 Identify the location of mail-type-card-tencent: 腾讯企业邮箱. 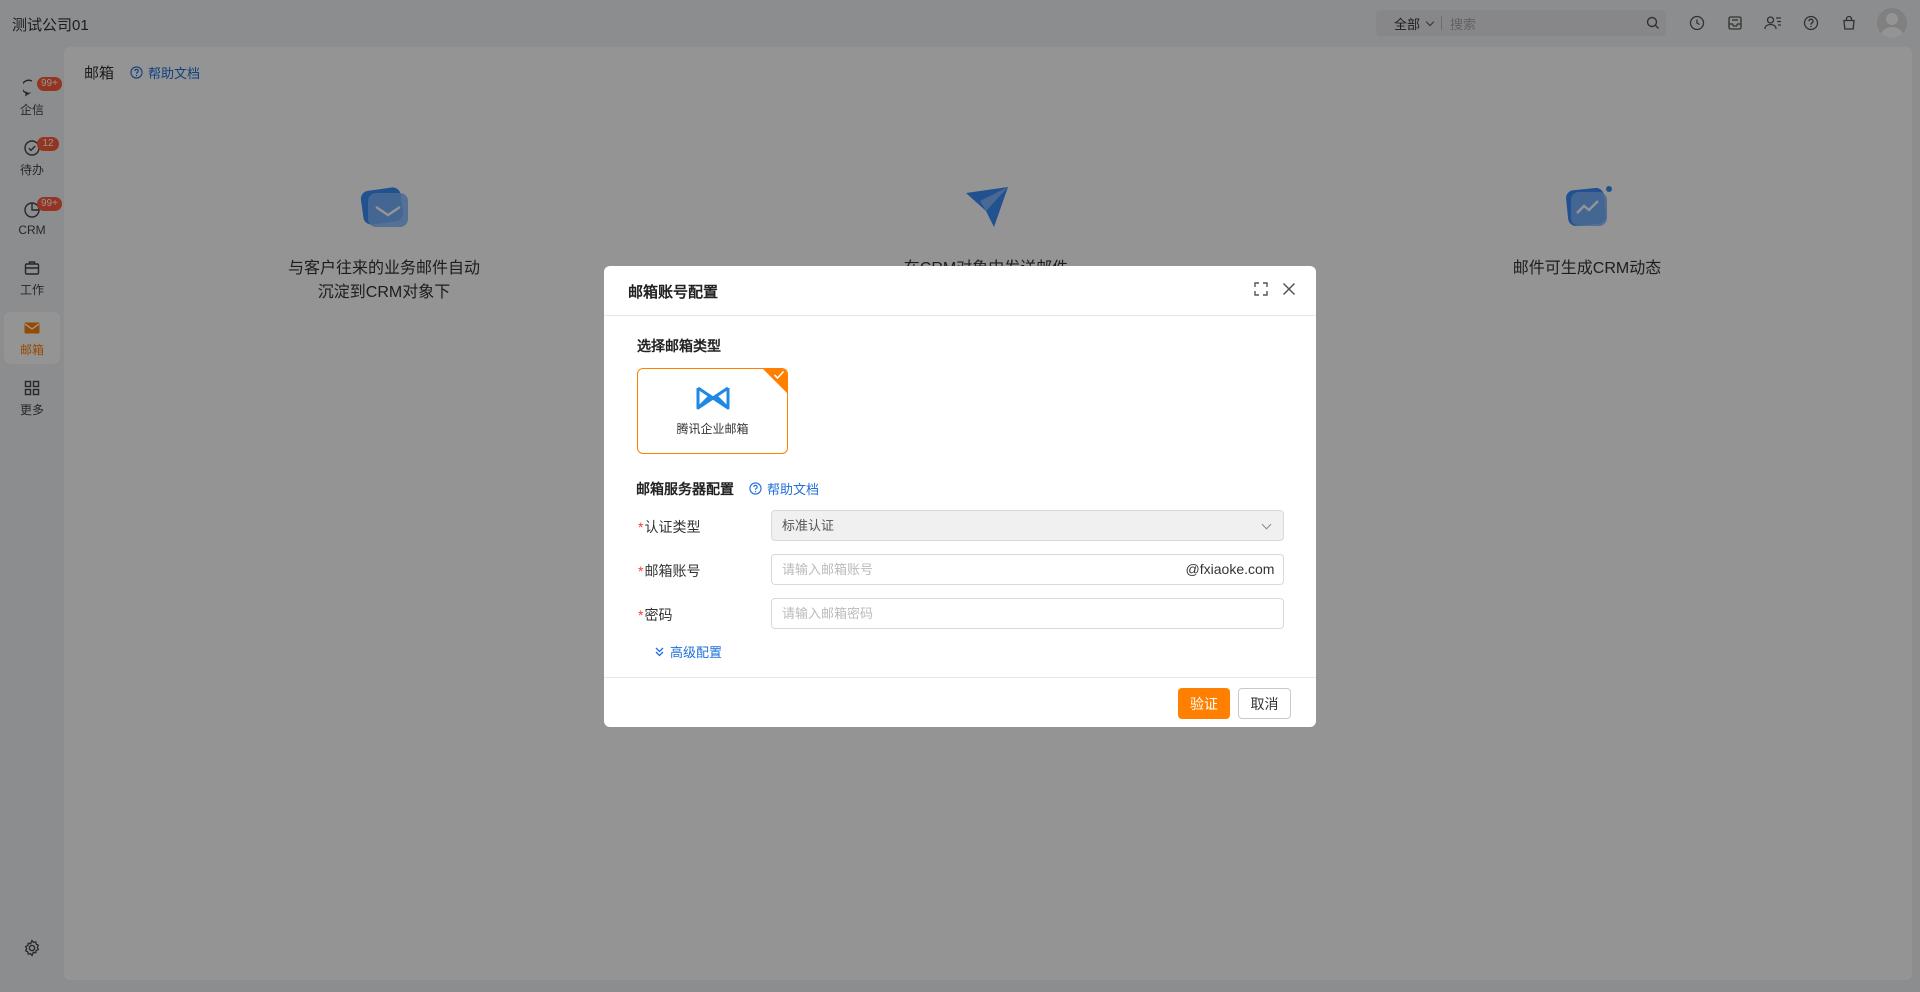
(712, 411).